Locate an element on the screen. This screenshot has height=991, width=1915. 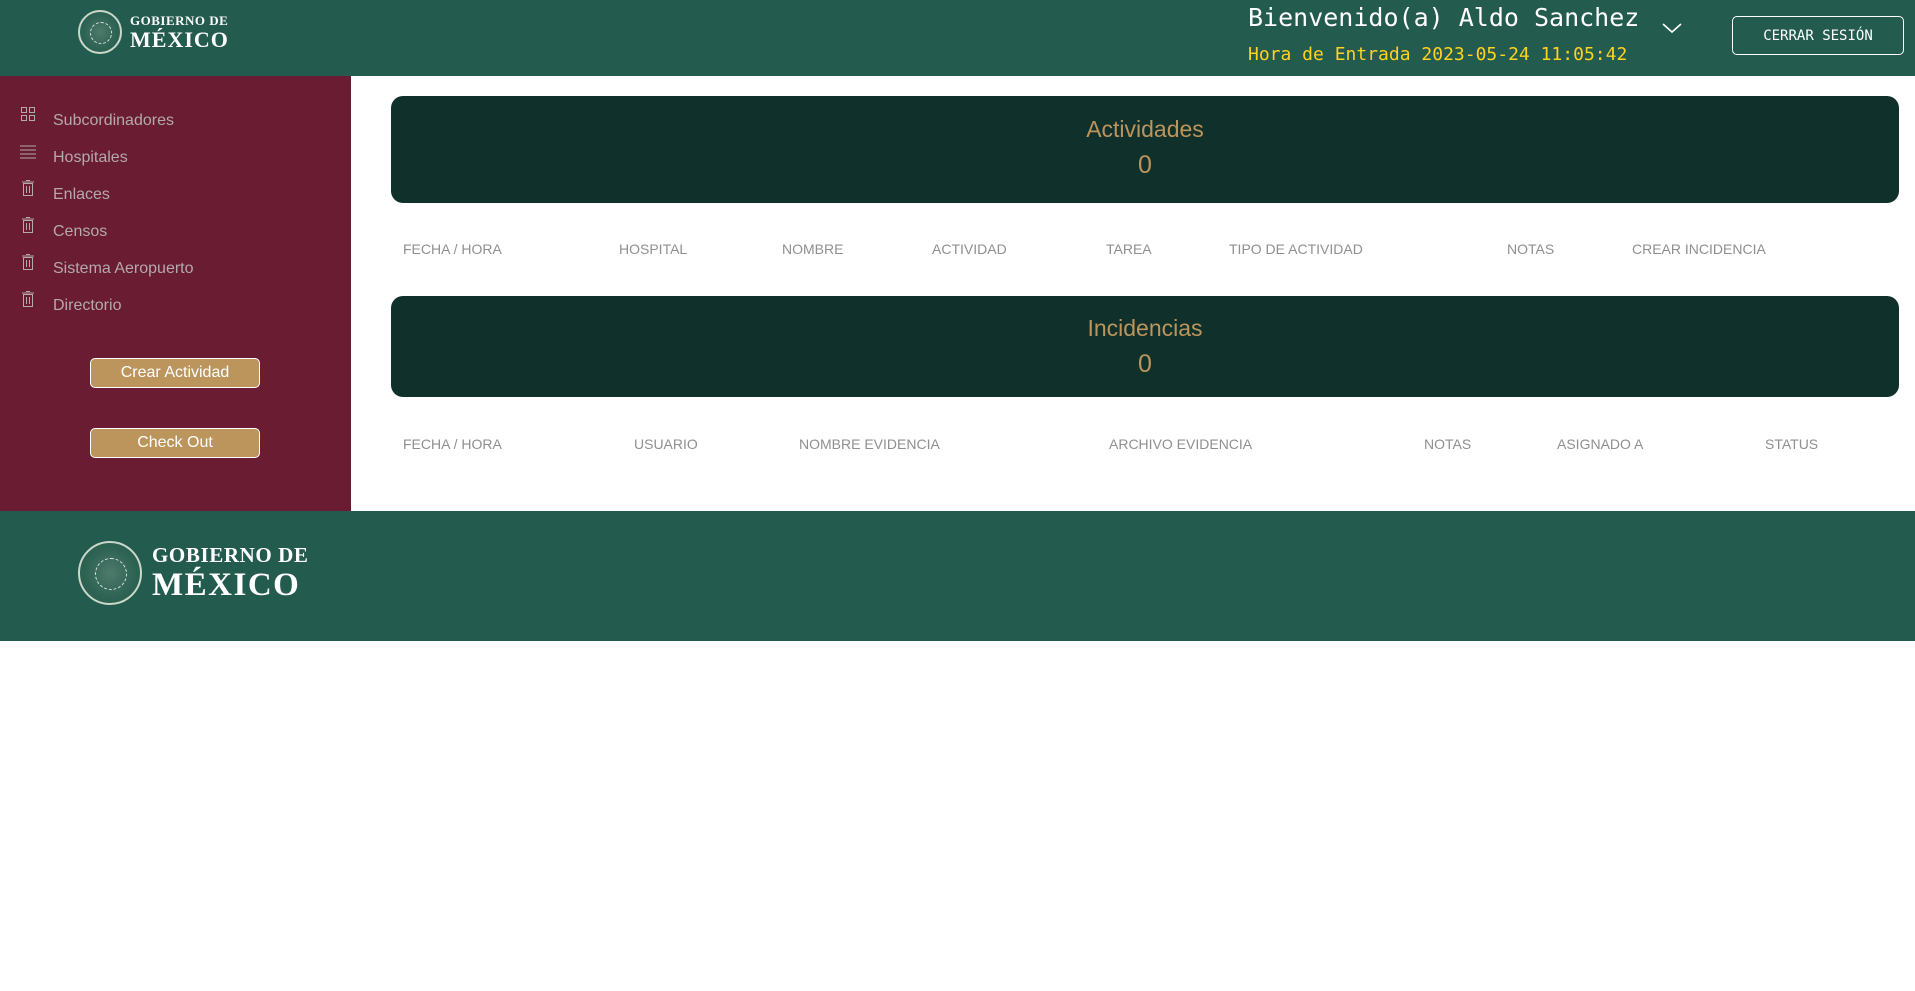
column-header: STATUS is located at coordinates (1792, 444).